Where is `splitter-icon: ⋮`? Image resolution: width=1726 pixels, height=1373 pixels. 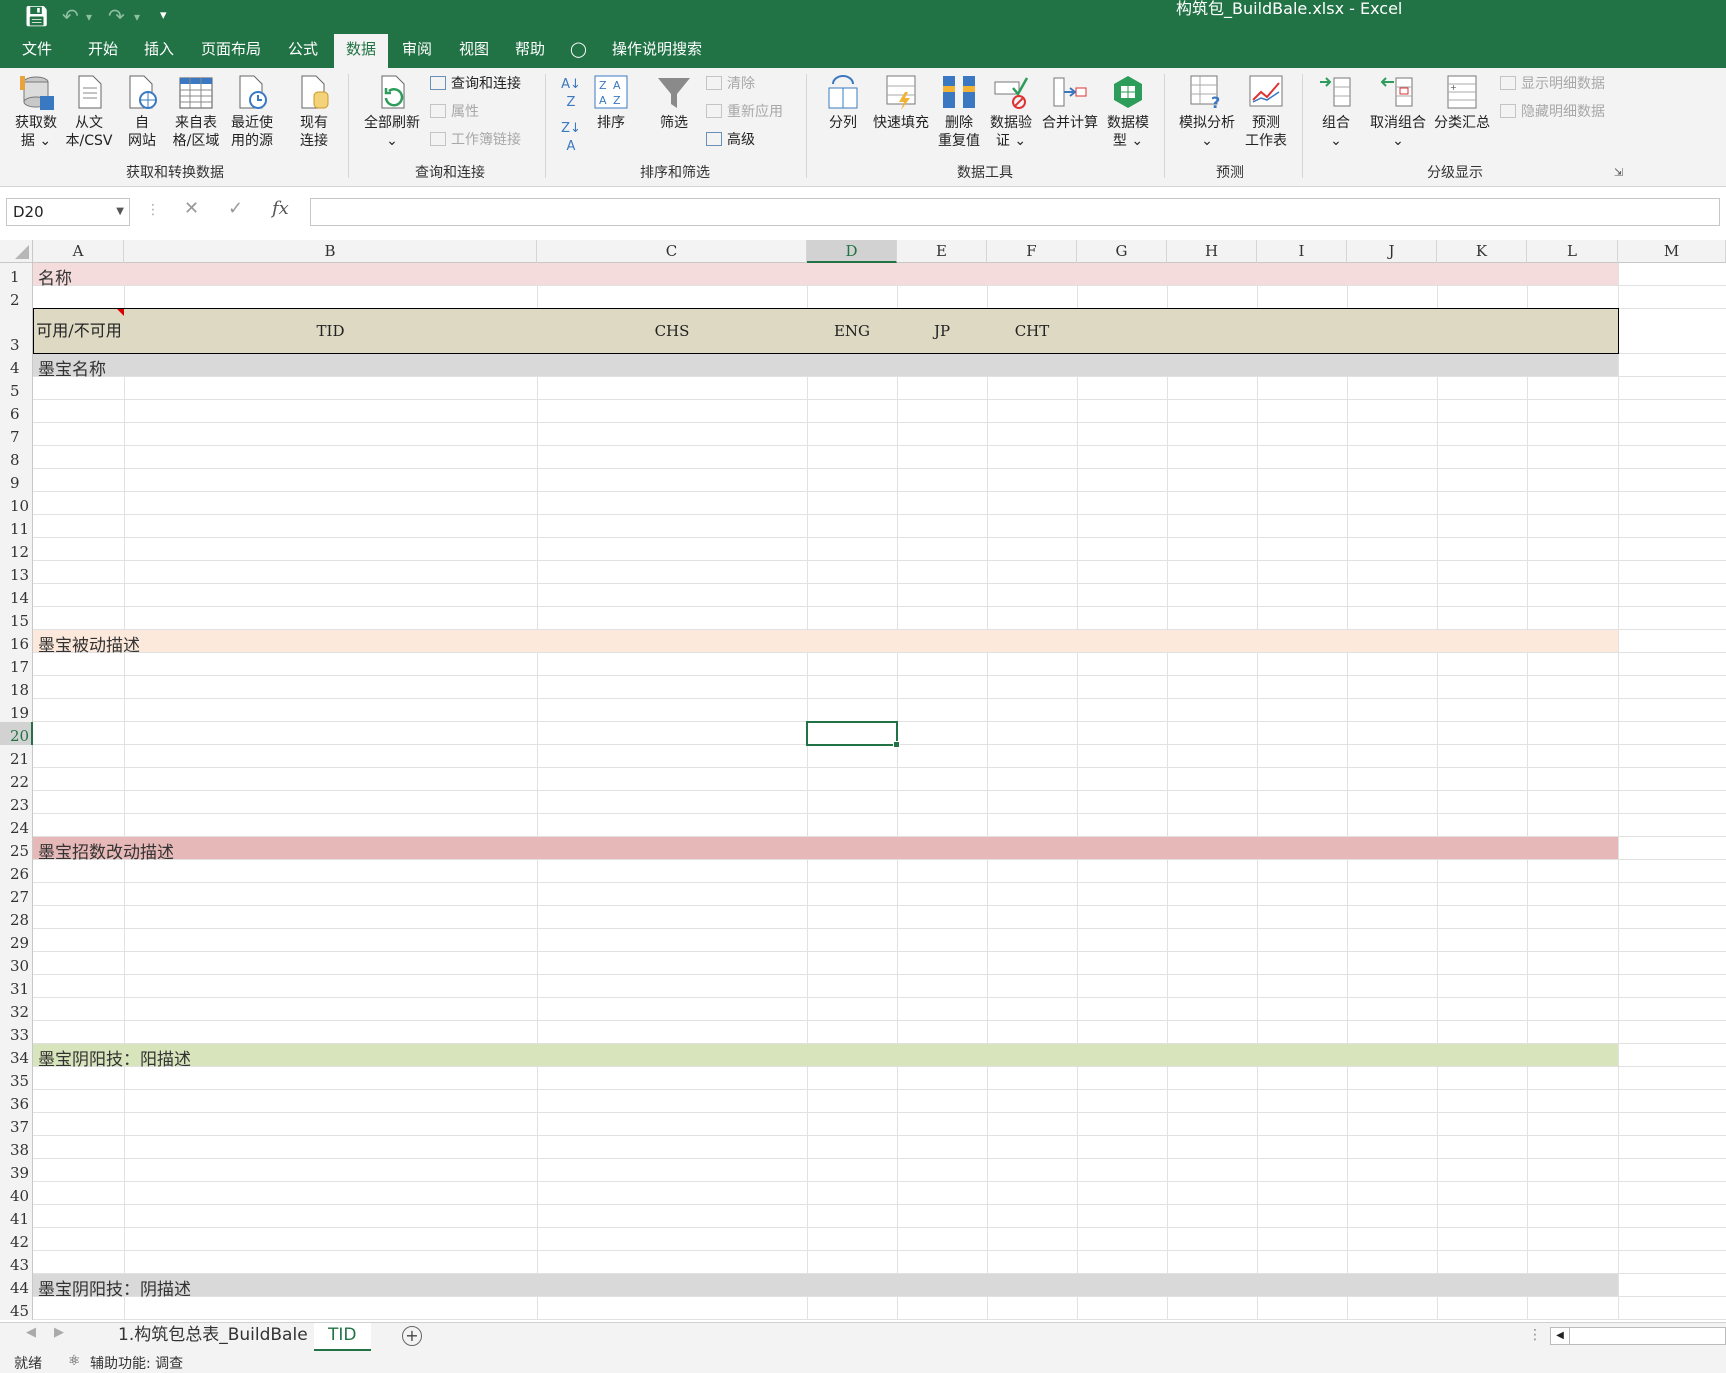
splitter-icon: ⋮ is located at coordinates (1535, 1335).